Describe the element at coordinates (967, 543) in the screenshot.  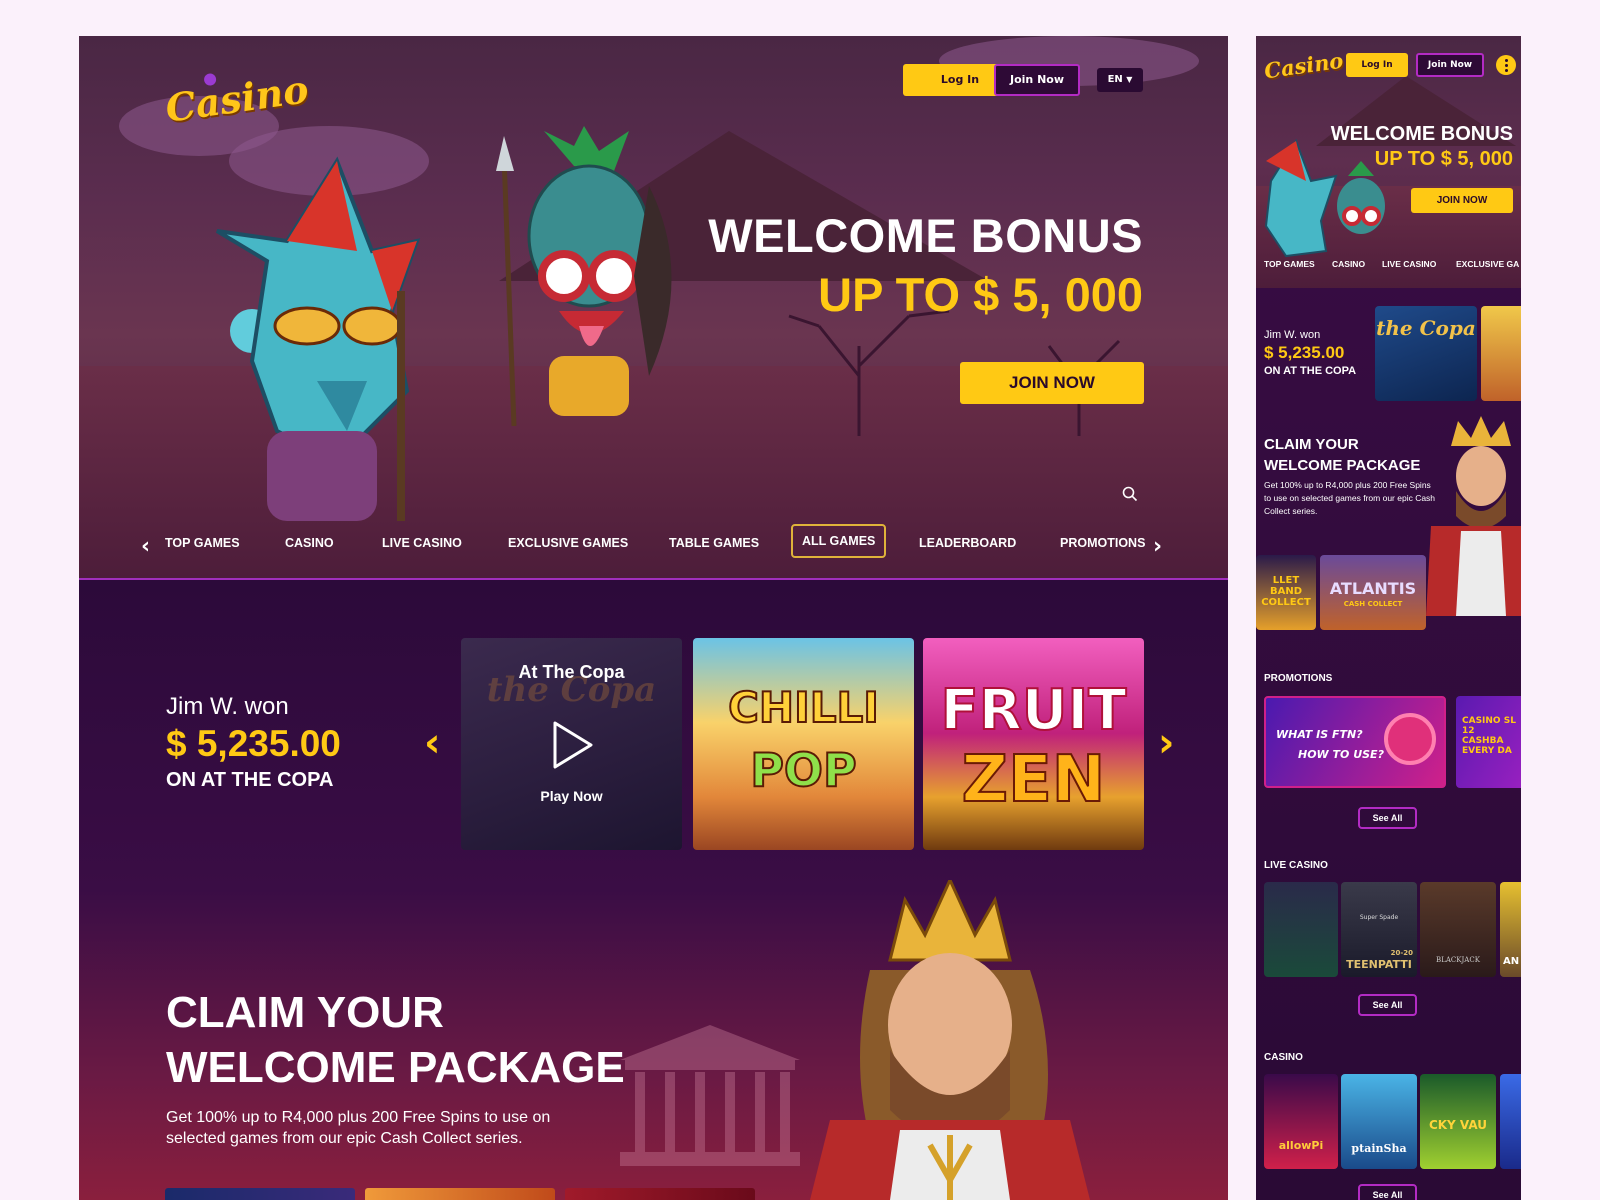
I see `nav-item-leaderboard: LEADERBOARD` at that location.